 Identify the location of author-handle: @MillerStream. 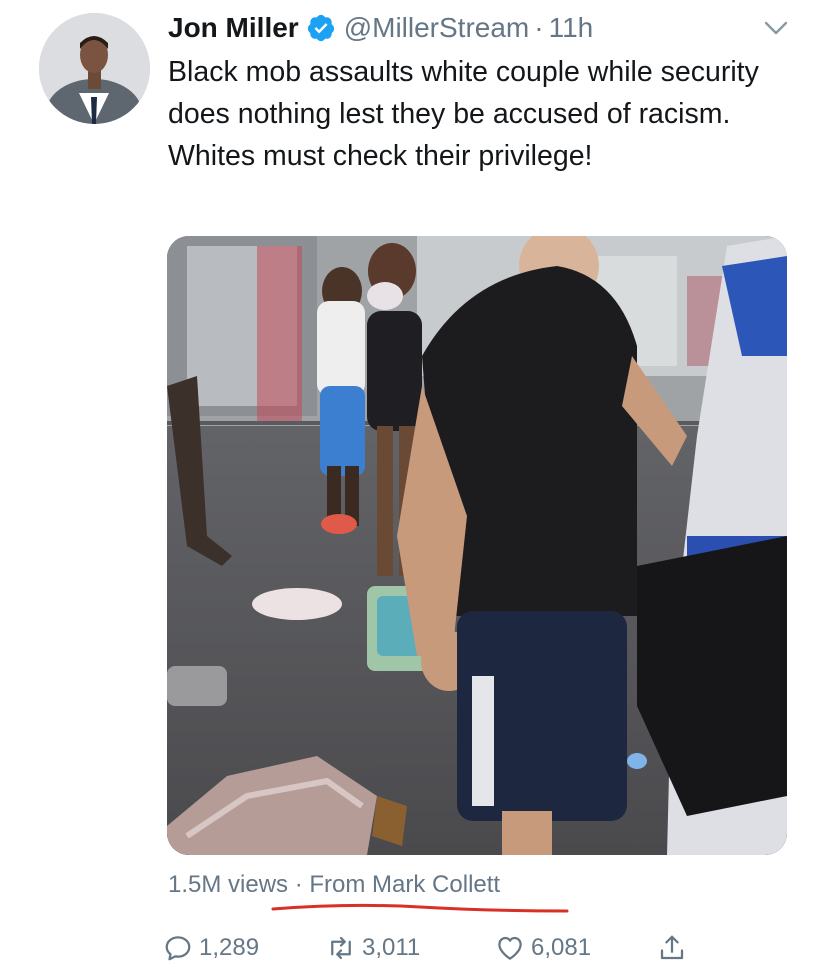
(437, 28).